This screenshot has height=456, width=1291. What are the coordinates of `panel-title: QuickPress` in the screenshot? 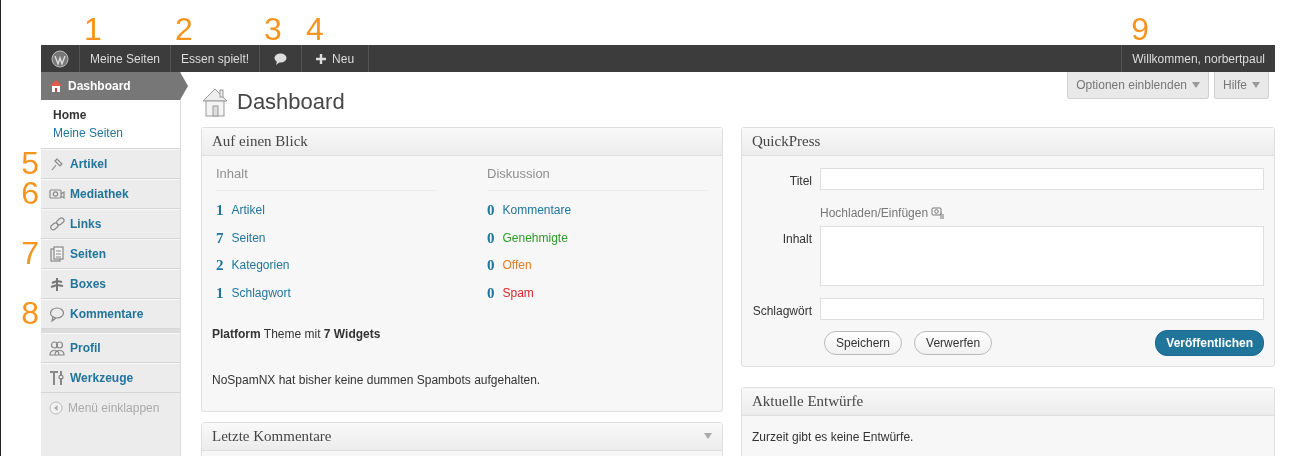 It's located at (786, 142).